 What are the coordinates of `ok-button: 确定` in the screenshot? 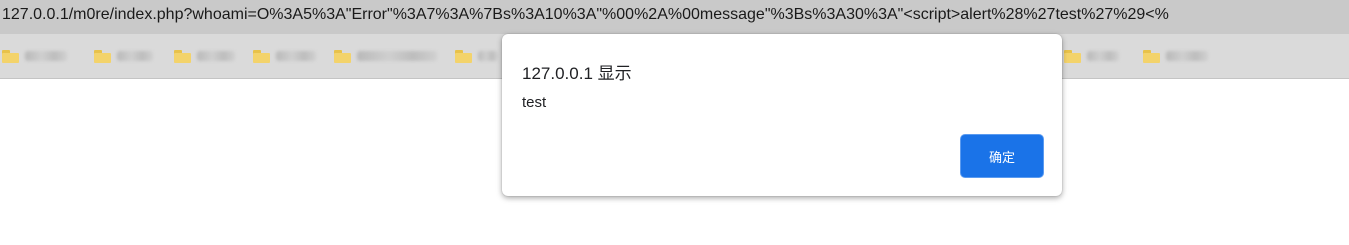 It's located at (1002, 156).